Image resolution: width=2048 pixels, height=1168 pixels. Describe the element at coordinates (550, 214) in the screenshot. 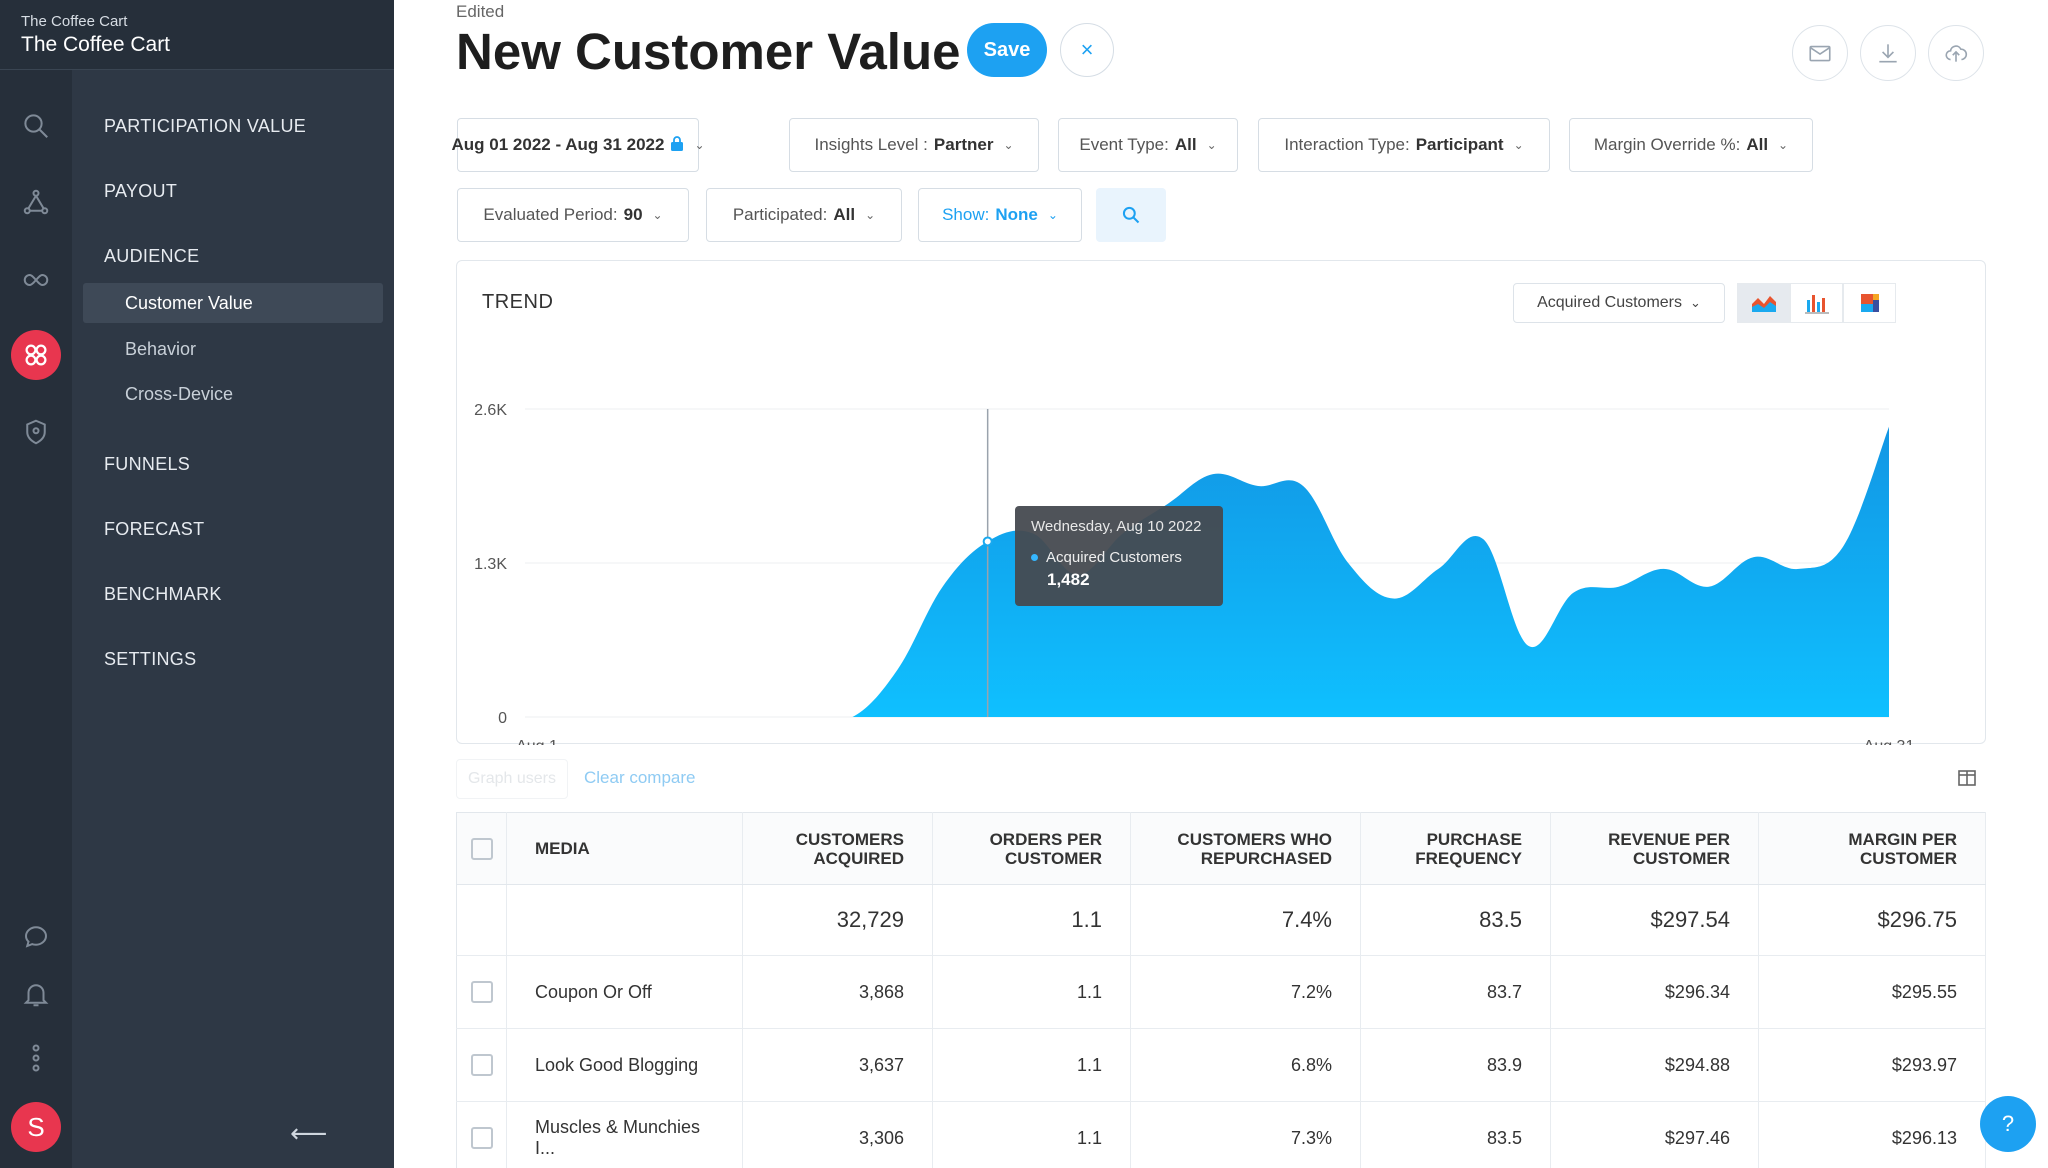

I see `evaluated-period-label: Evaluated Period:` at that location.